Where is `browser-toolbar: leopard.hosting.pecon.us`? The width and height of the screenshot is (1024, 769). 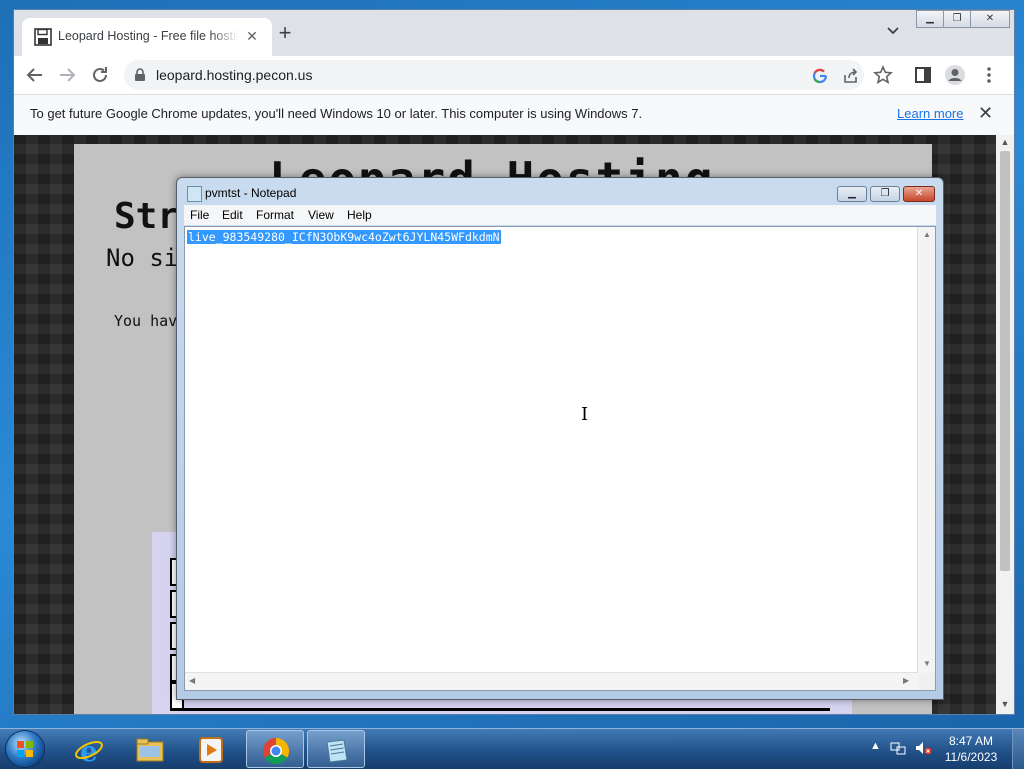
browser-toolbar: leopard.hosting.pecon.us is located at coordinates (514, 75).